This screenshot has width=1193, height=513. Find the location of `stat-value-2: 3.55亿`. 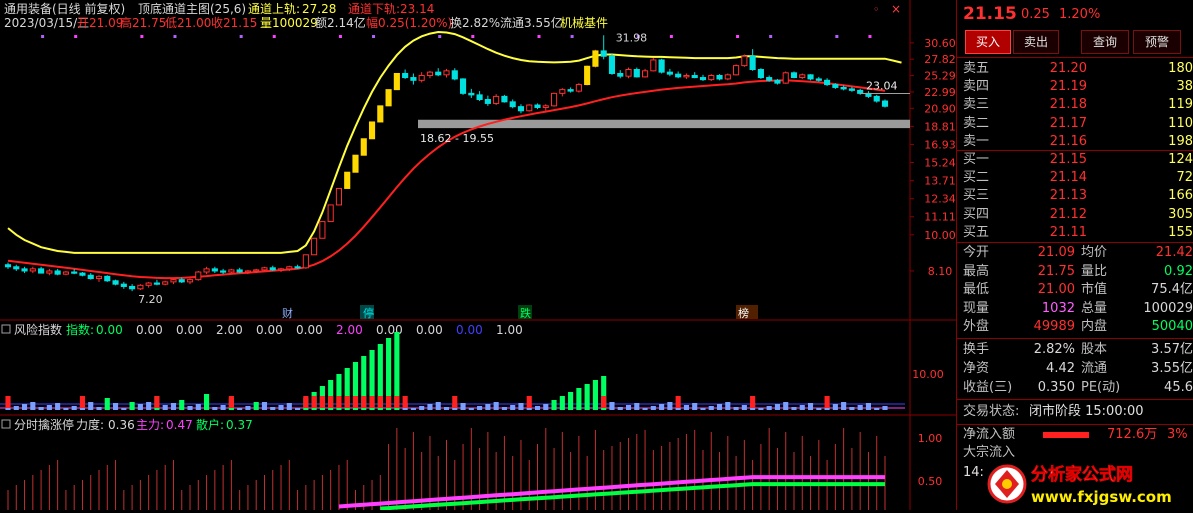

stat-value-2: 3.55亿 is located at coordinates (1172, 368).